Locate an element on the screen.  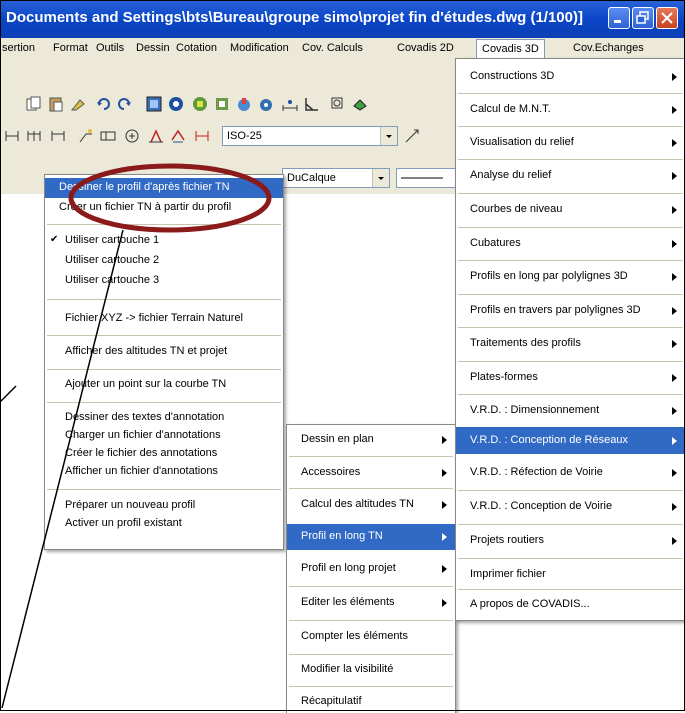
pointer-line is located at coordinates (62, 469).